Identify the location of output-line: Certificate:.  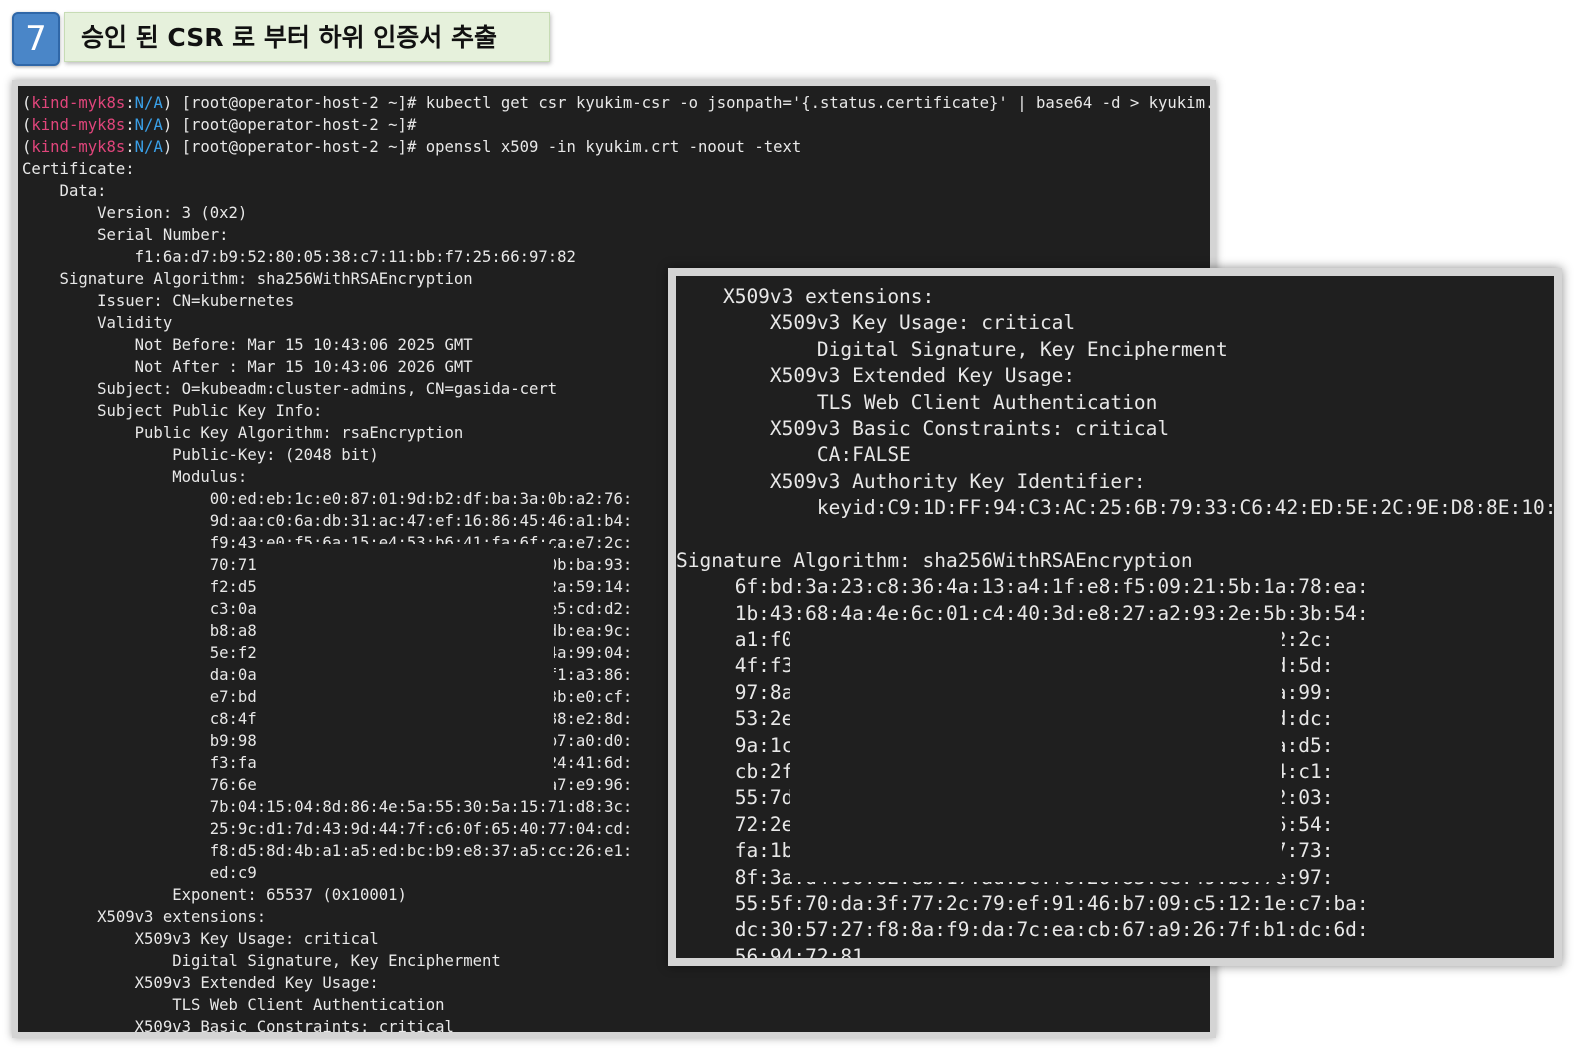
(78, 169).